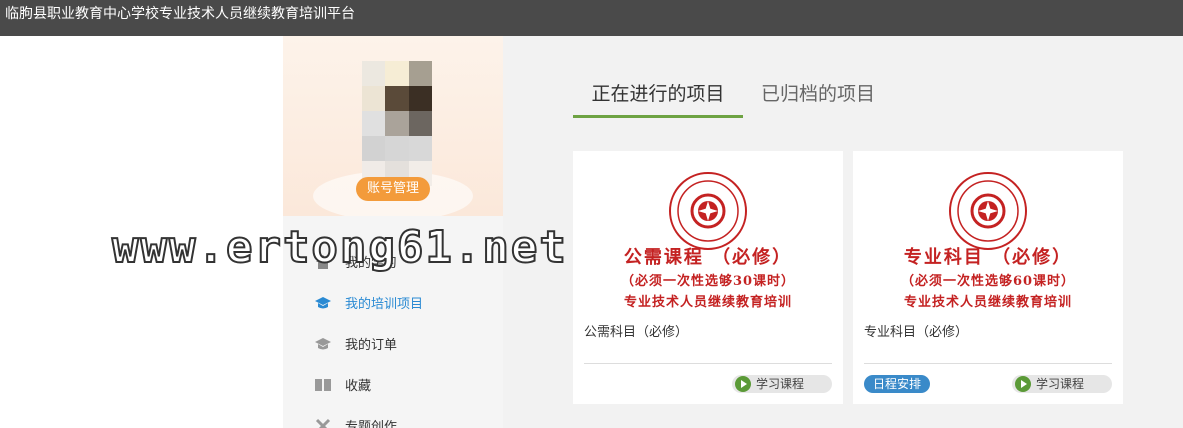  What do you see at coordinates (988, 281) in the screenshot?
I see `cover-subtitle: （必须一次性选够60课时）` at bounding box center [988, 281].